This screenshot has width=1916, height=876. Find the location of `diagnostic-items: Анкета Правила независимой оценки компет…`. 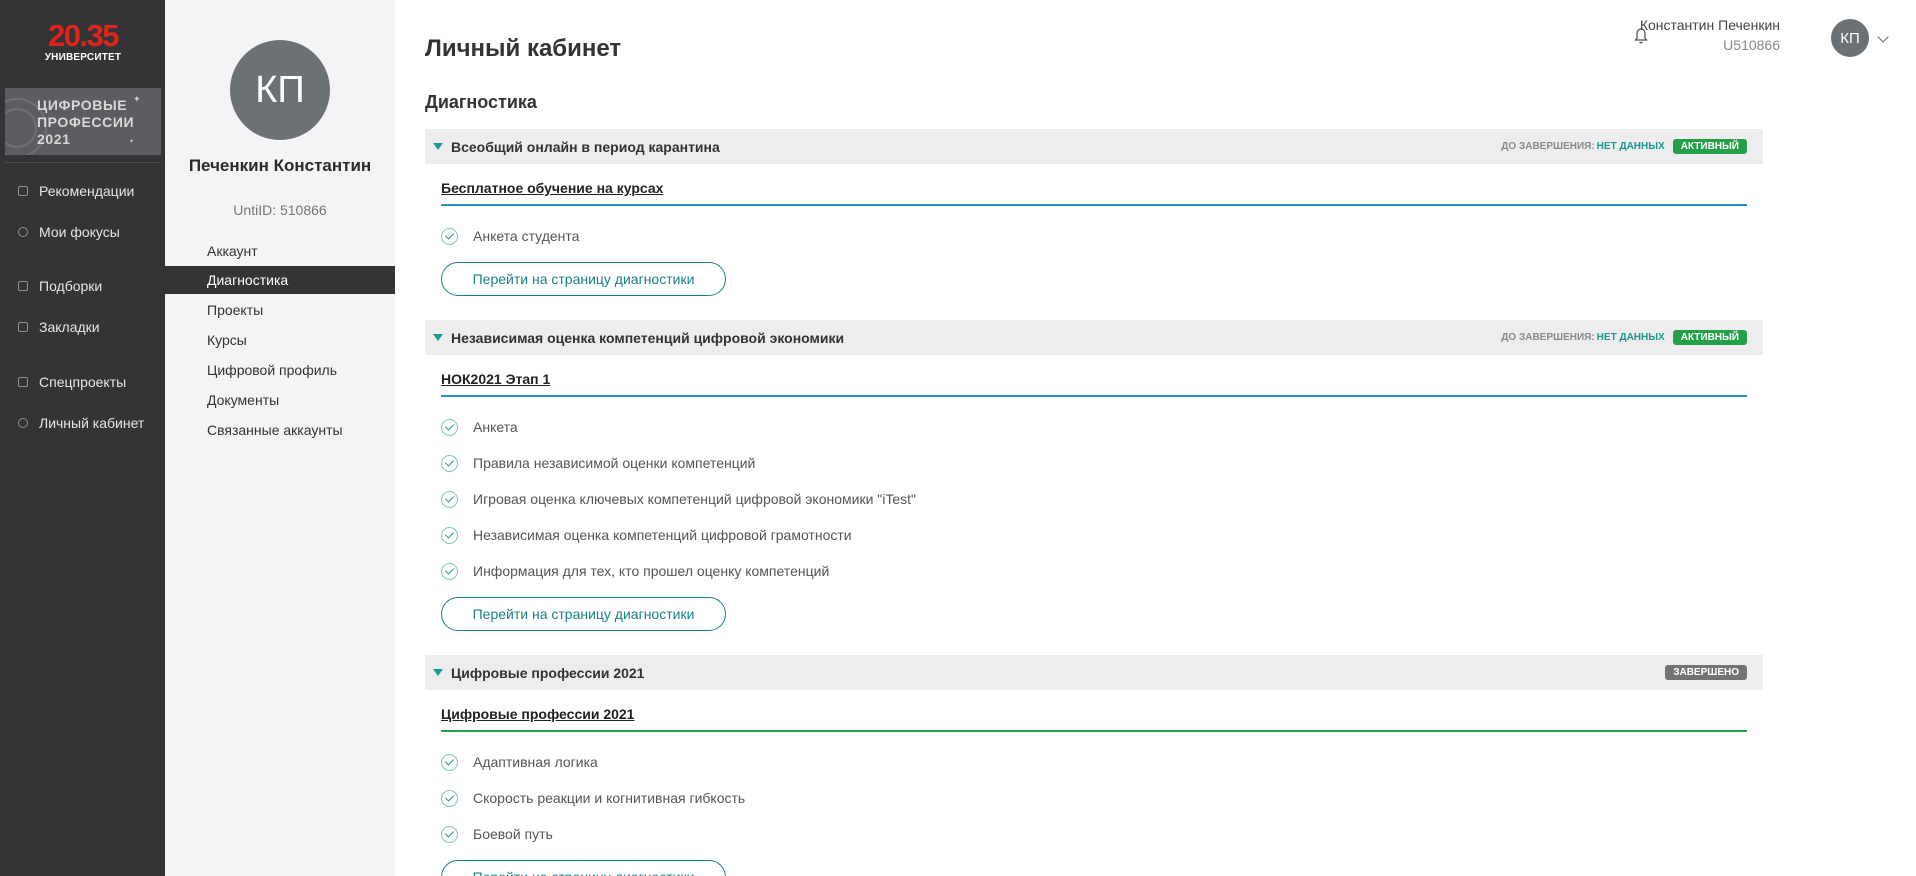

diagnostic-items: Анкета Правила независимой оценки компет… is located at coordinates (1102, 499).